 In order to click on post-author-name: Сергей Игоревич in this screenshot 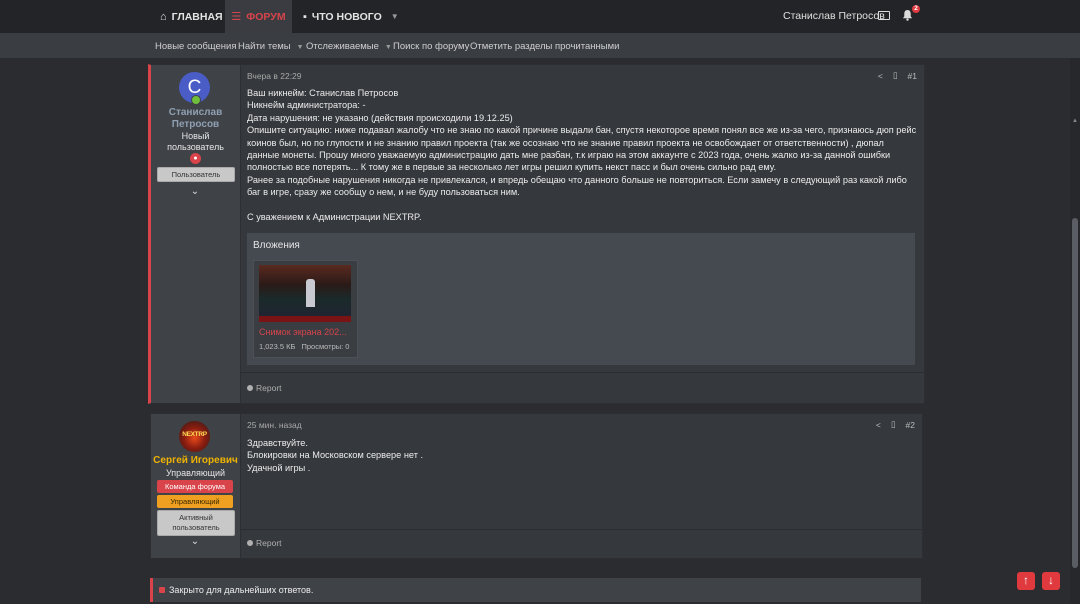, I will do `click(195, 461)`.